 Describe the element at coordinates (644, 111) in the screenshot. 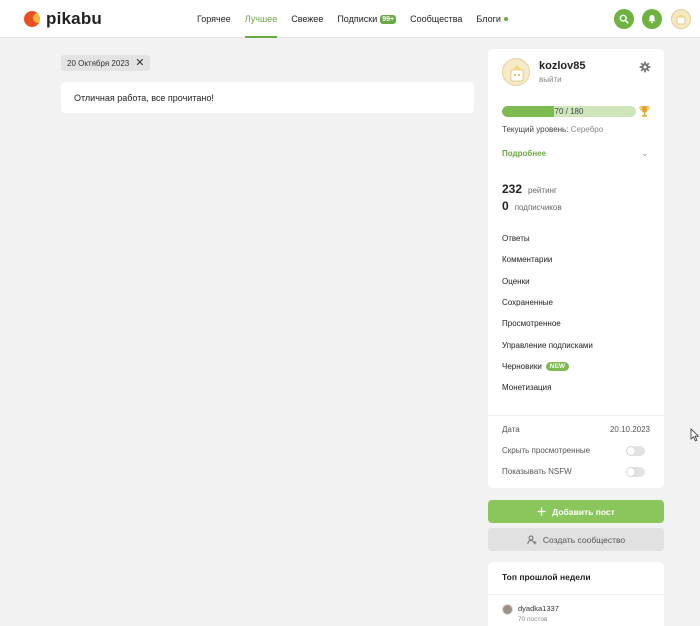

I see `trophy-icon` at that location.